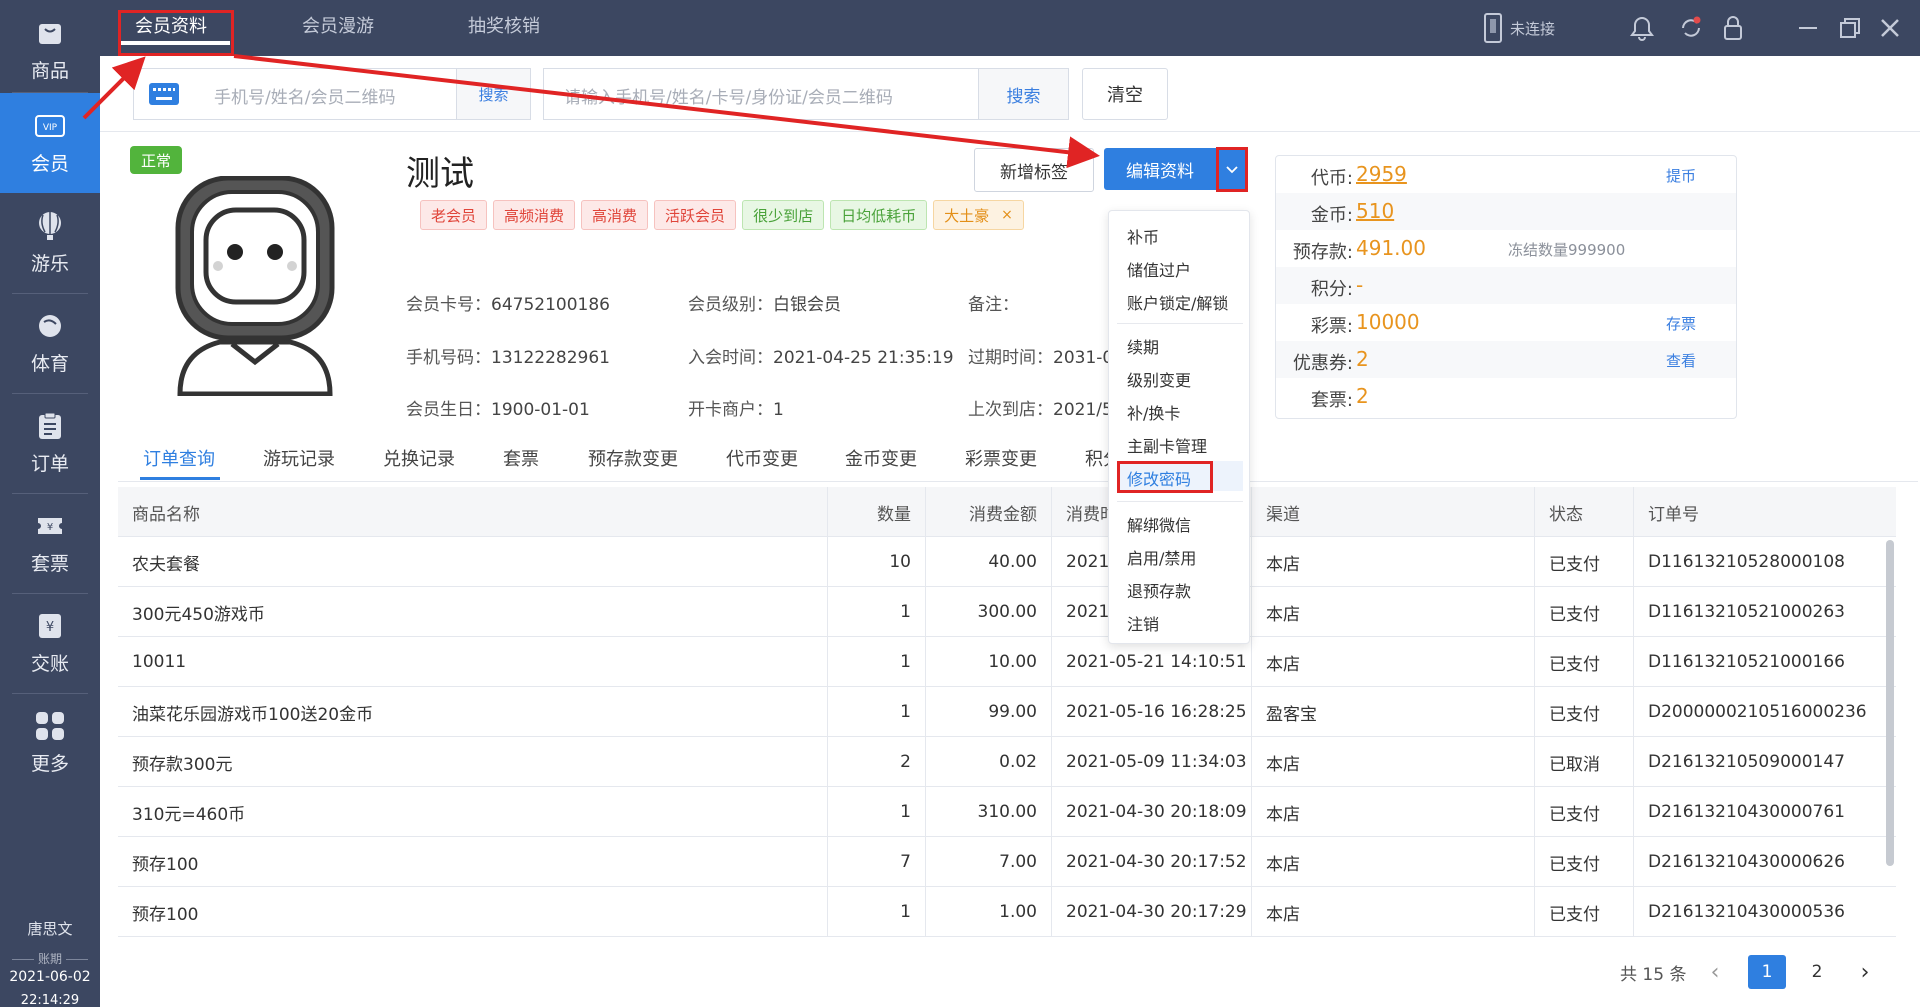  What do you see at coordinates (534, 215) in the screenshot?
I see `tag: 高频消费` at bounding box center [534, 215].